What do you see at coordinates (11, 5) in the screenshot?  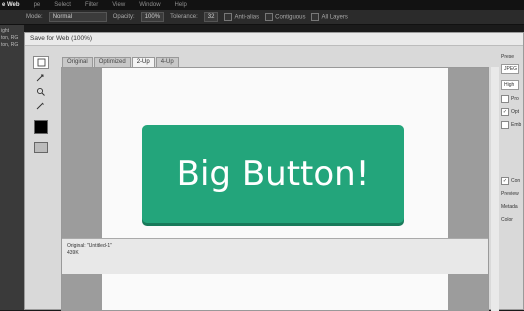 I see `menu-item-app: e Web` at bounding box center [11, 5].